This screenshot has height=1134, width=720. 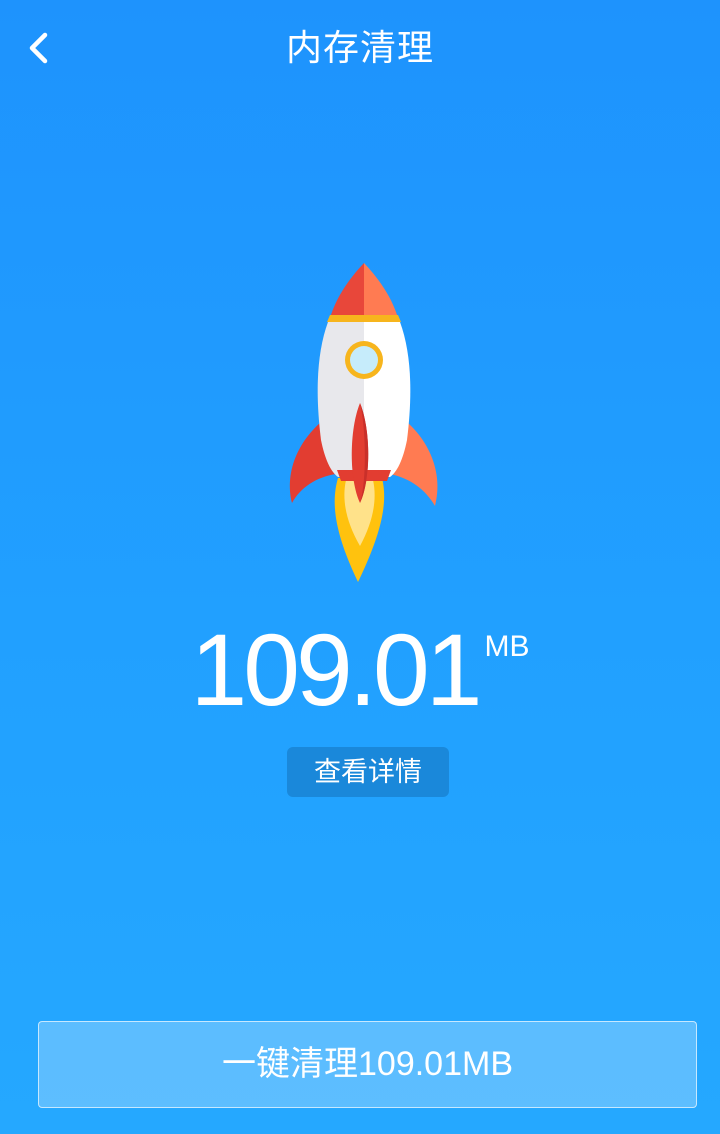 I want to click on page-title: 内存清理, so click(x=359, y=47).